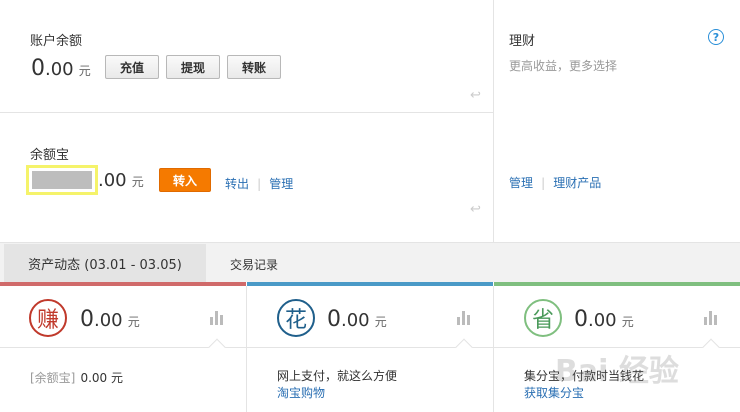  I want to click on yuebao-amount-dec: .00, so click(112, 180).